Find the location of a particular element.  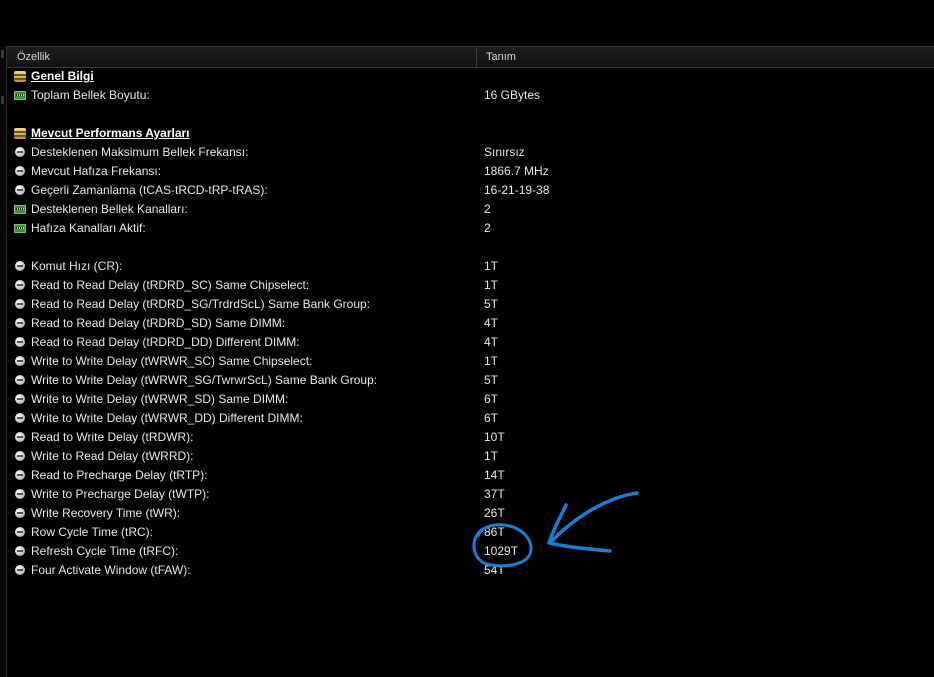

property-value: 54T is located at coordinates (494, 570).